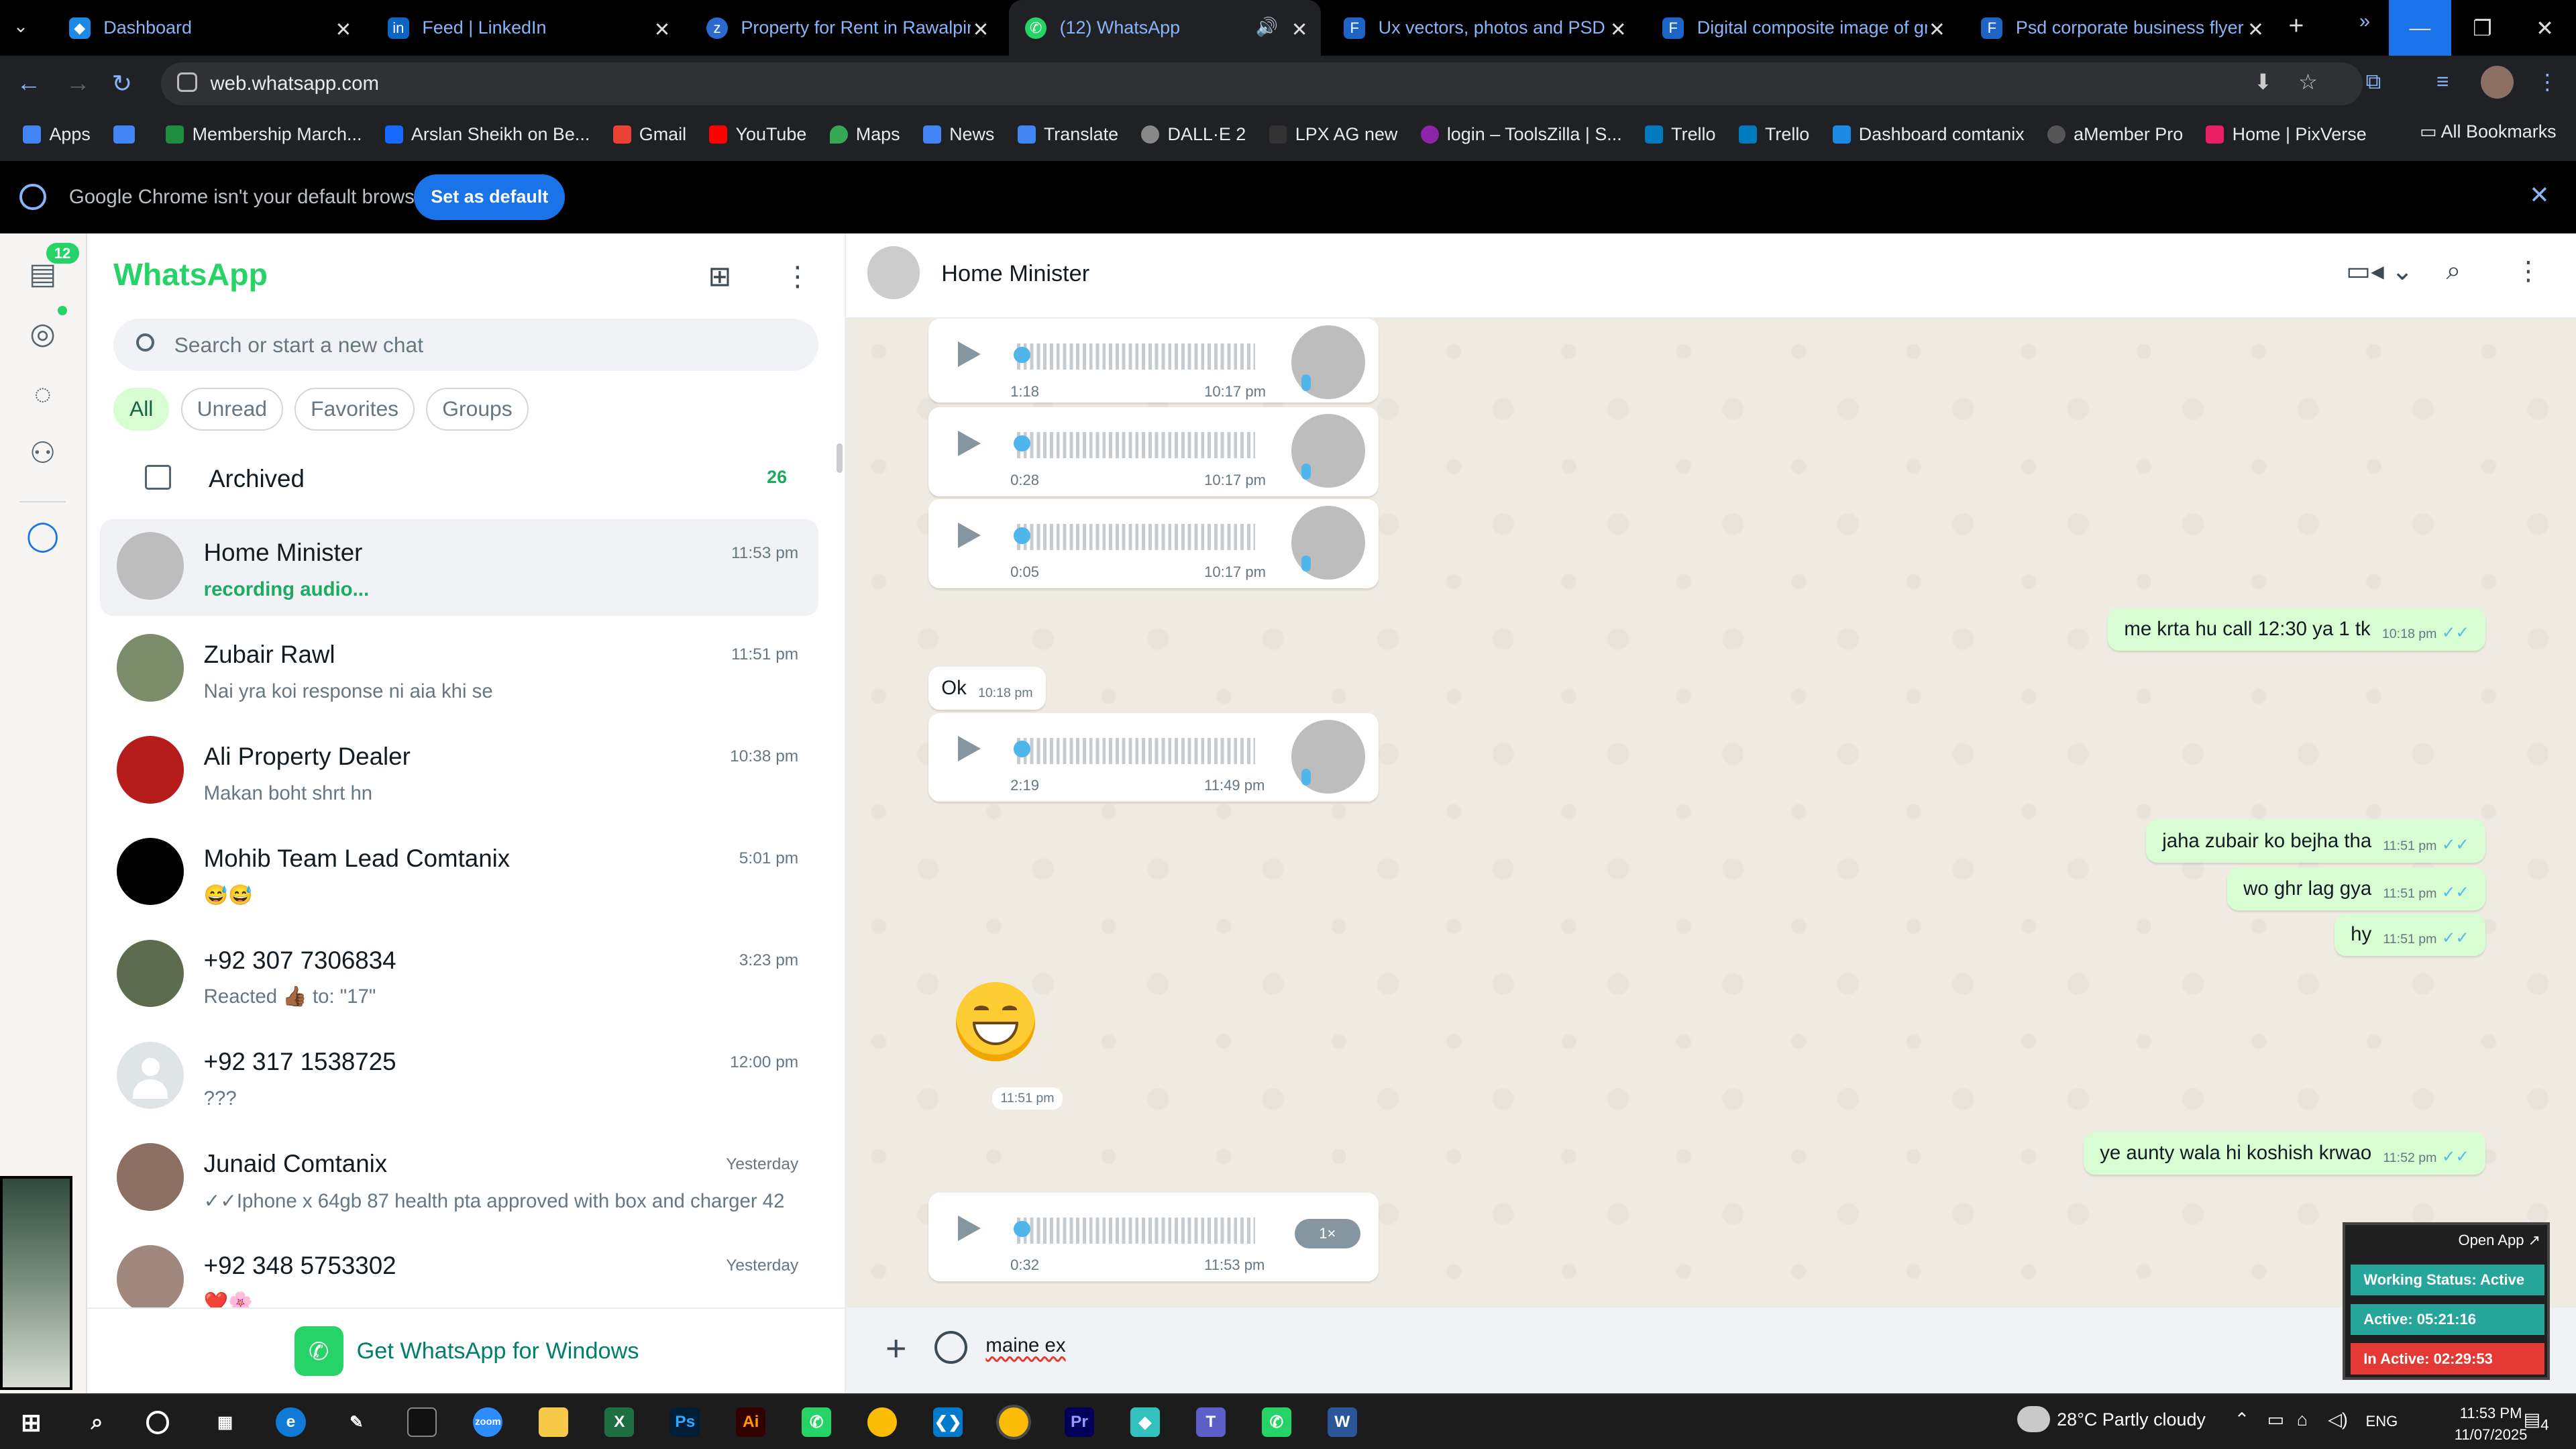 The width and height of the screenshot is (2576, 1449). I want to click on forward-arrow-icon: →, so click(78, 83).